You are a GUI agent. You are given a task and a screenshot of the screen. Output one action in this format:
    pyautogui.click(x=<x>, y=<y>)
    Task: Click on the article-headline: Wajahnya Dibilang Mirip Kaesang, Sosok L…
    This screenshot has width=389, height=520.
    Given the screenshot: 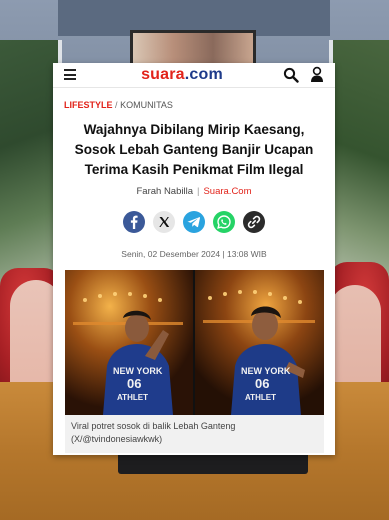 What is the action you would take?
    pyautogui.click(x=194, y=150)
    